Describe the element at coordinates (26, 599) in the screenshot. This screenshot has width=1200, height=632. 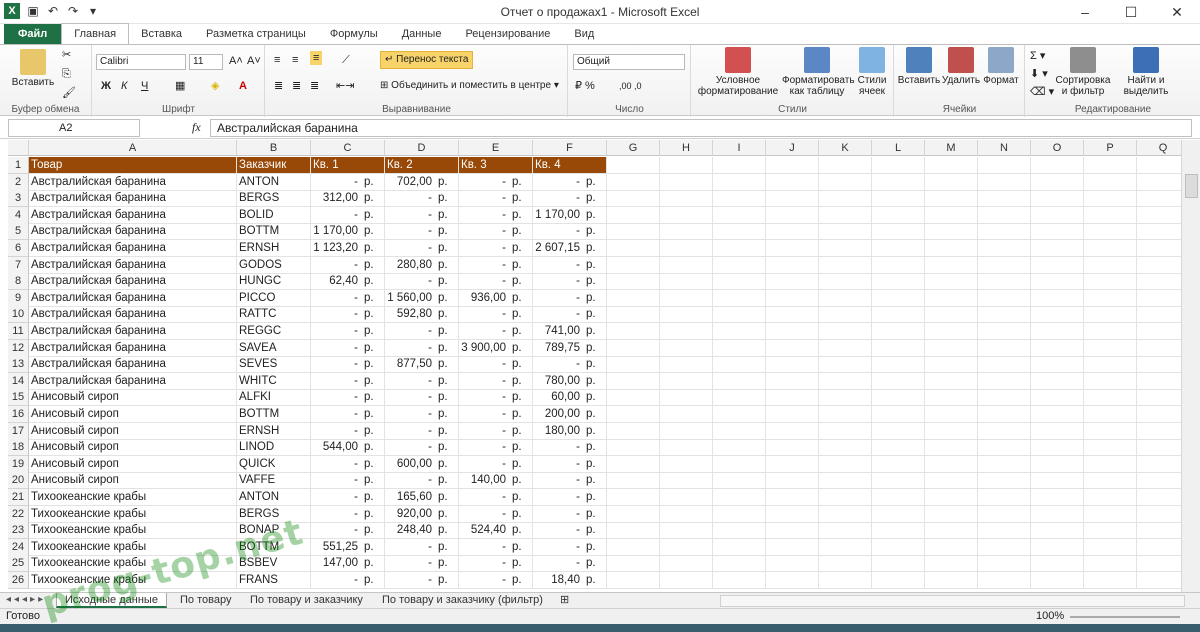
I see `sheet-nav-icon: ◂◂◂▸▸` at that location.